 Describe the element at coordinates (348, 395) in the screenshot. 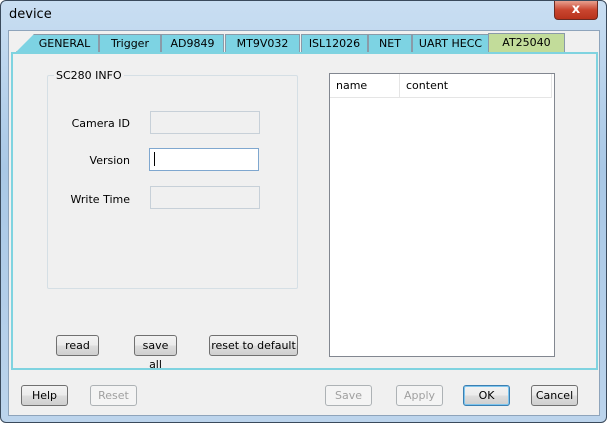

I see `save-button: Save` at that location.